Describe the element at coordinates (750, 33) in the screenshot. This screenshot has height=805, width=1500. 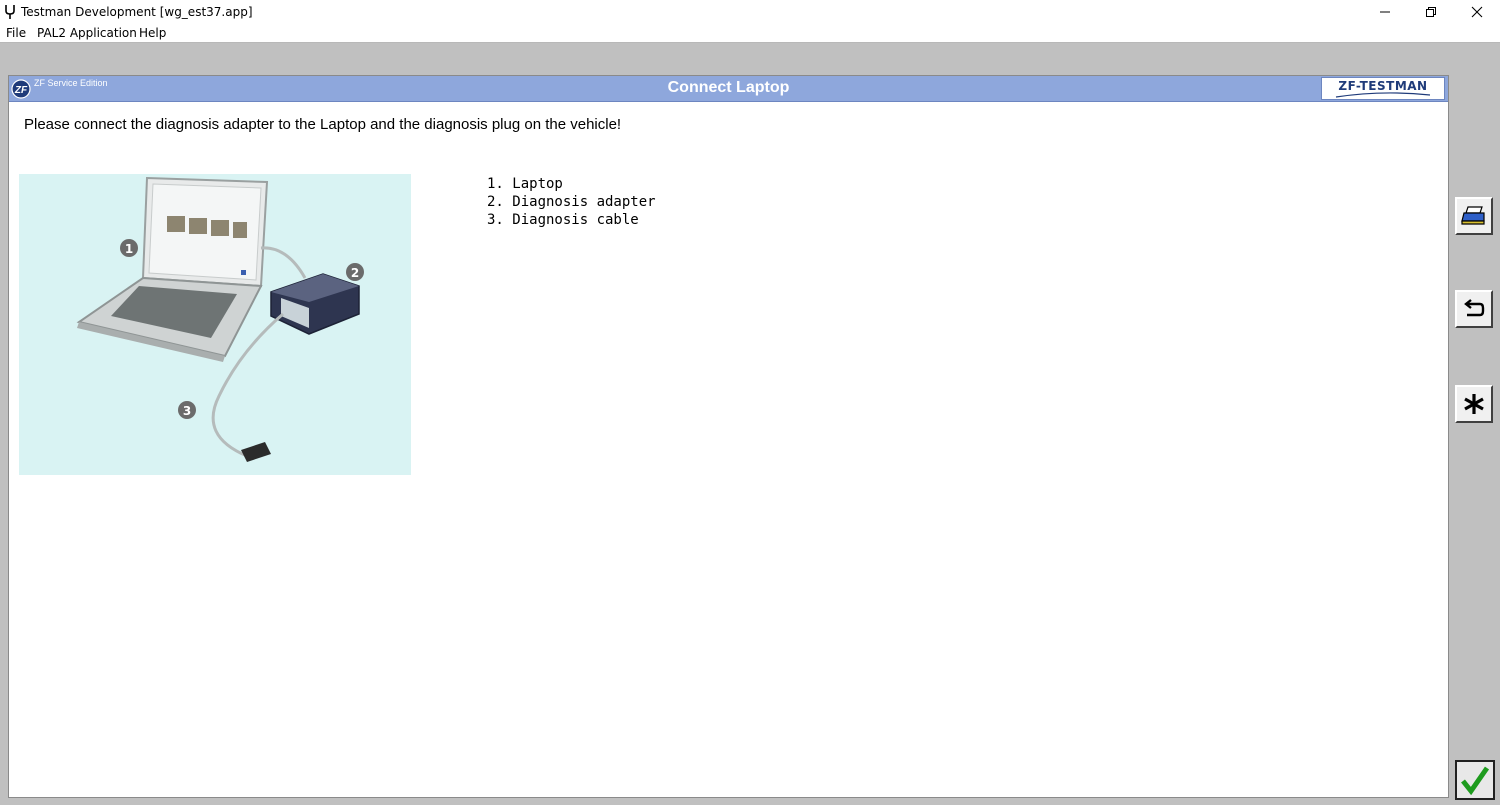
I see `menu-bar: File PAL2 Application Help` at that location.